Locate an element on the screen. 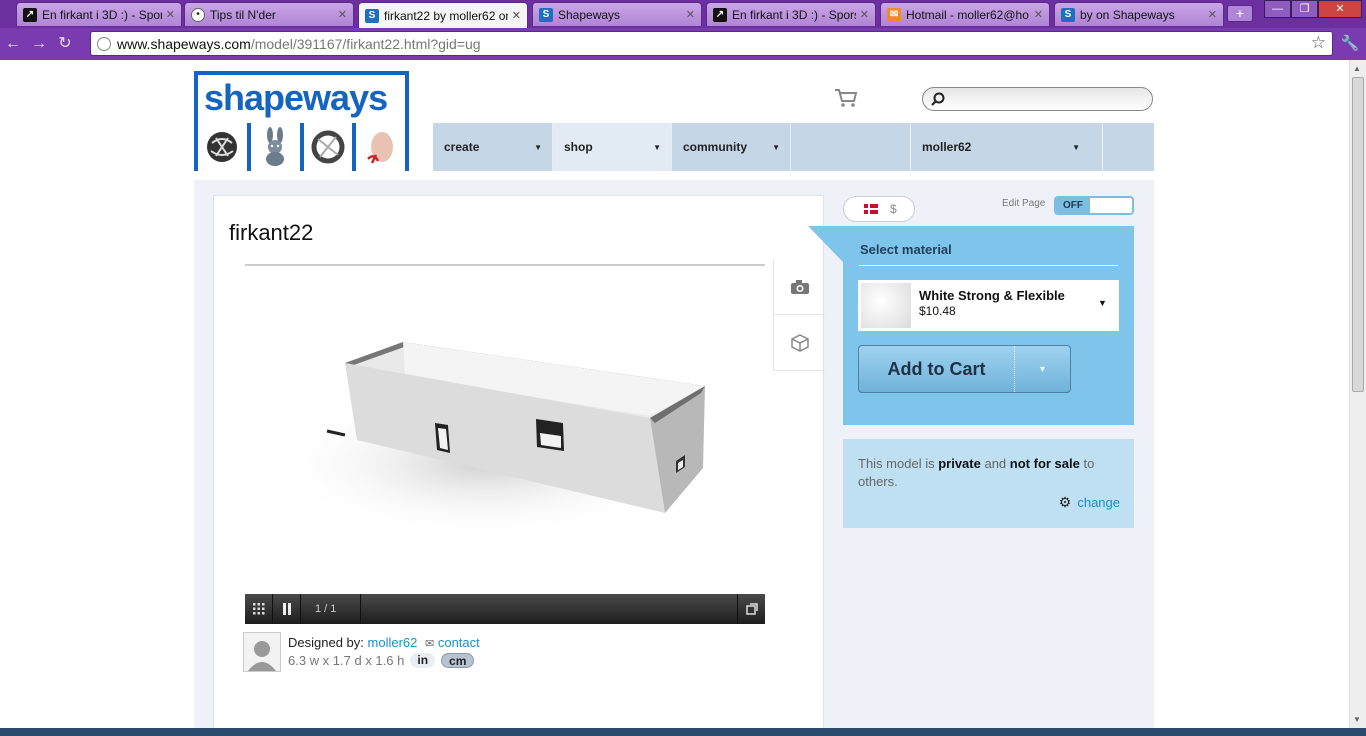 The width and height of the screenshot is (1366, 736). site-search is located at coordinates (1037, 99).